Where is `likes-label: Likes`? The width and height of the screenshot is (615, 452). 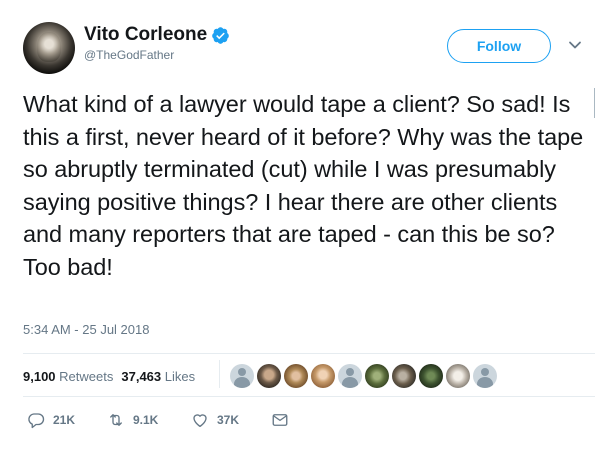
likes-label: Likes is located at coordinates (180, 376).